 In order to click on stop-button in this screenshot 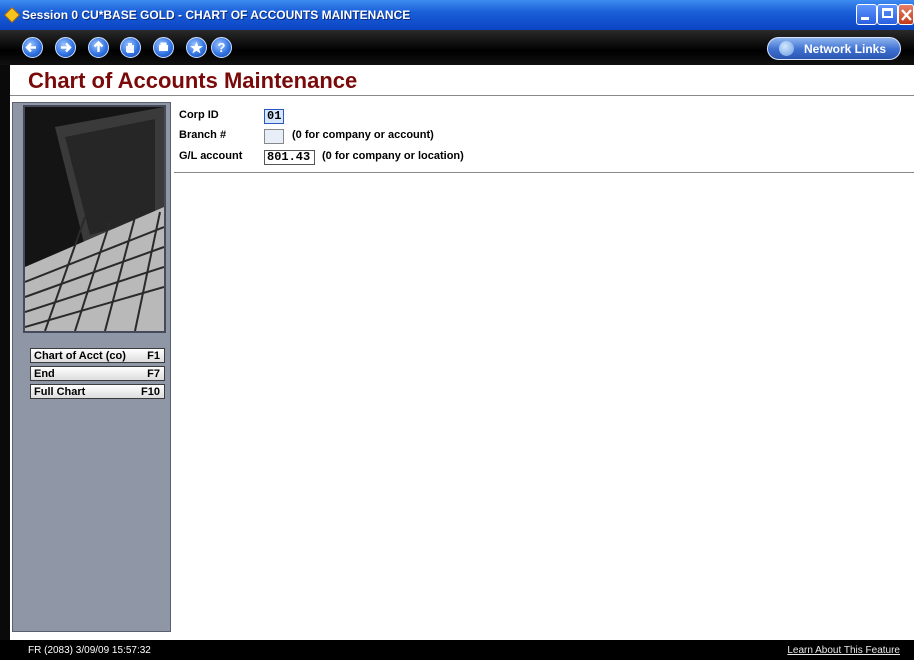, I will do `click(130, 47)`.